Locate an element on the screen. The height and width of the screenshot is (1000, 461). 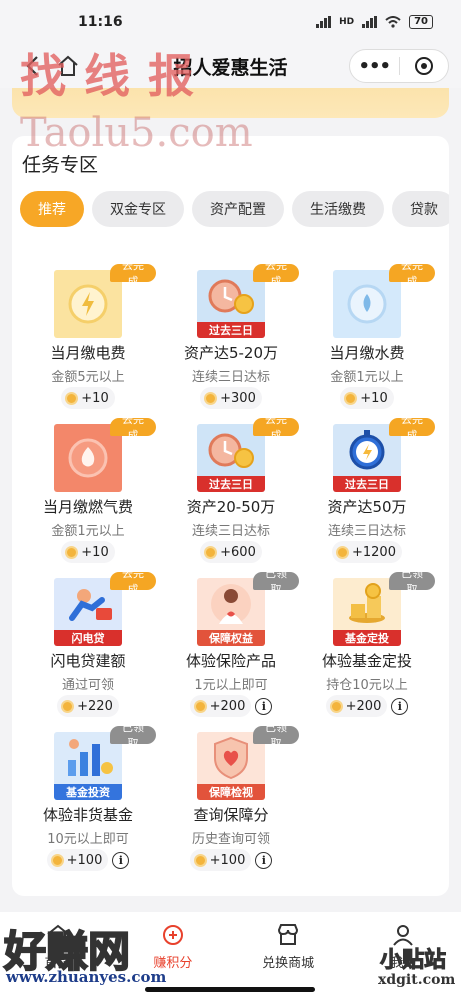
close-mini-program-button is located at coordinates (424, 66).